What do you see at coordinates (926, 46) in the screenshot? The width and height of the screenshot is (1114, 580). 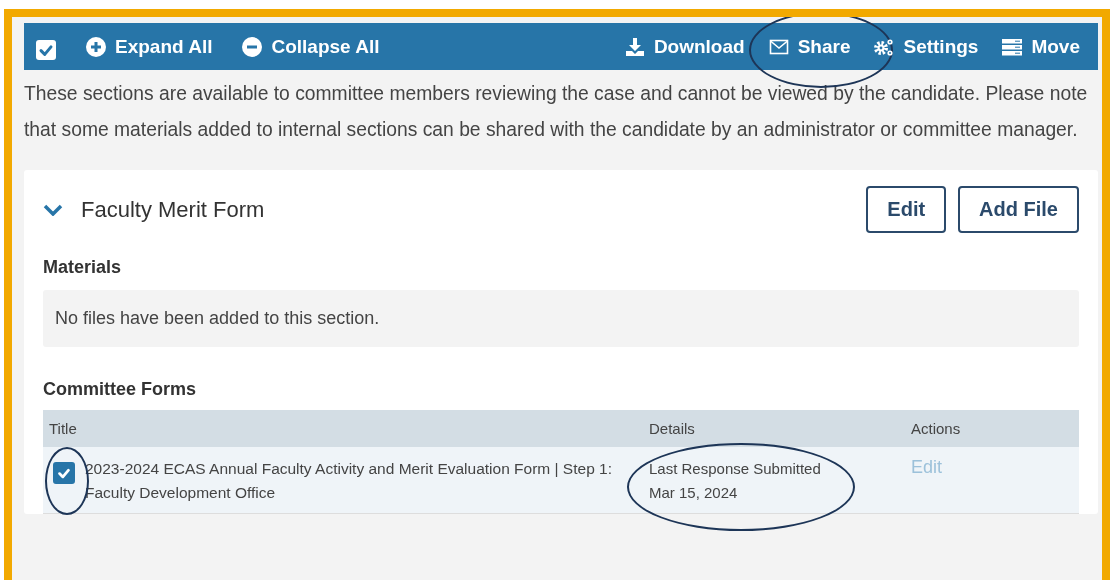 I see `toolbar-button: Settings` at bounding box center [926, 46].